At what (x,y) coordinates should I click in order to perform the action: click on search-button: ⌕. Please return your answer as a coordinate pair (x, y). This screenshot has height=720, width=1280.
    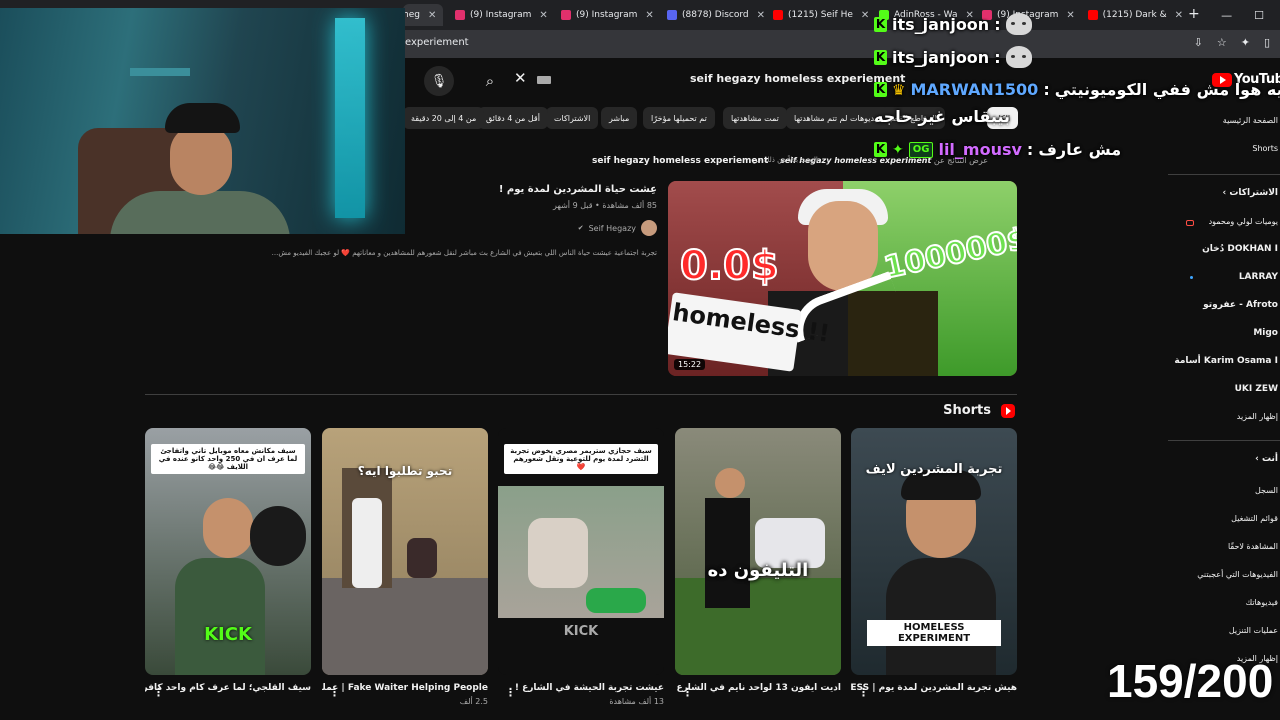
    Looking at the image, I should click on (490, 81).